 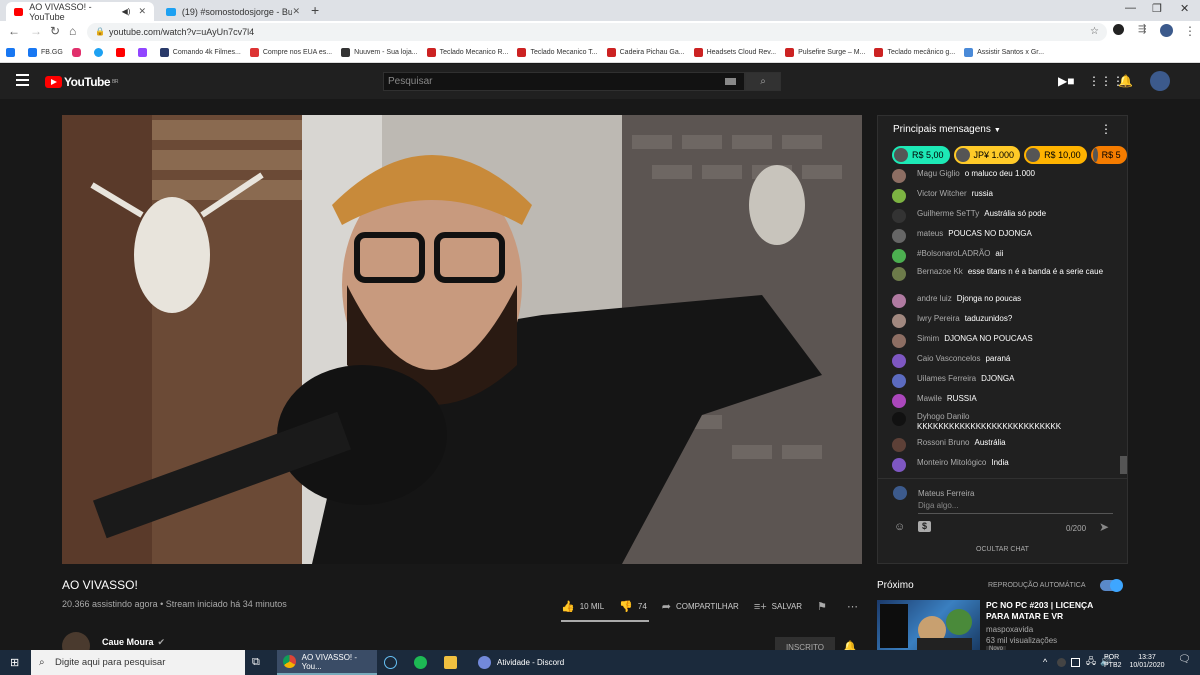 What do you see at coordinates (947, 256) in the screenshot?
I see `chat-message: #BolsonaroLADRÃO aii` at bounding box center [947, 256].